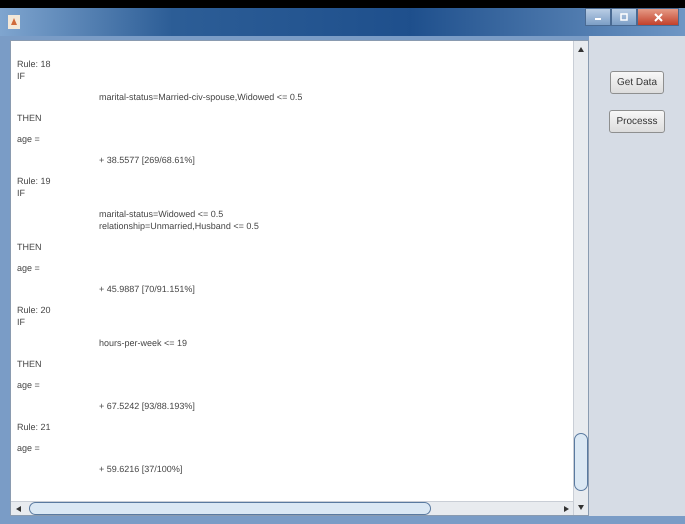 The height and width of the screenshot is (524, 685). Describe the element at coordinates (34, 64) in the screenshot. I see `label-text: Rule: 18` at that location.